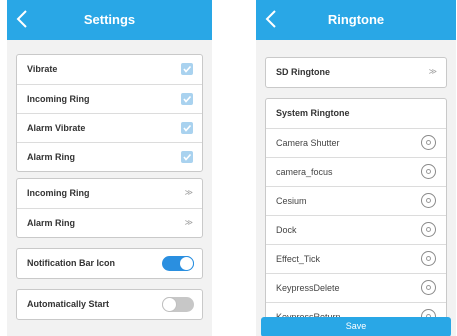  What do you see at coordinates (356, 229) in the screenshot?
I see `ringtone-item: Dock` at bounding box center [356, 229].